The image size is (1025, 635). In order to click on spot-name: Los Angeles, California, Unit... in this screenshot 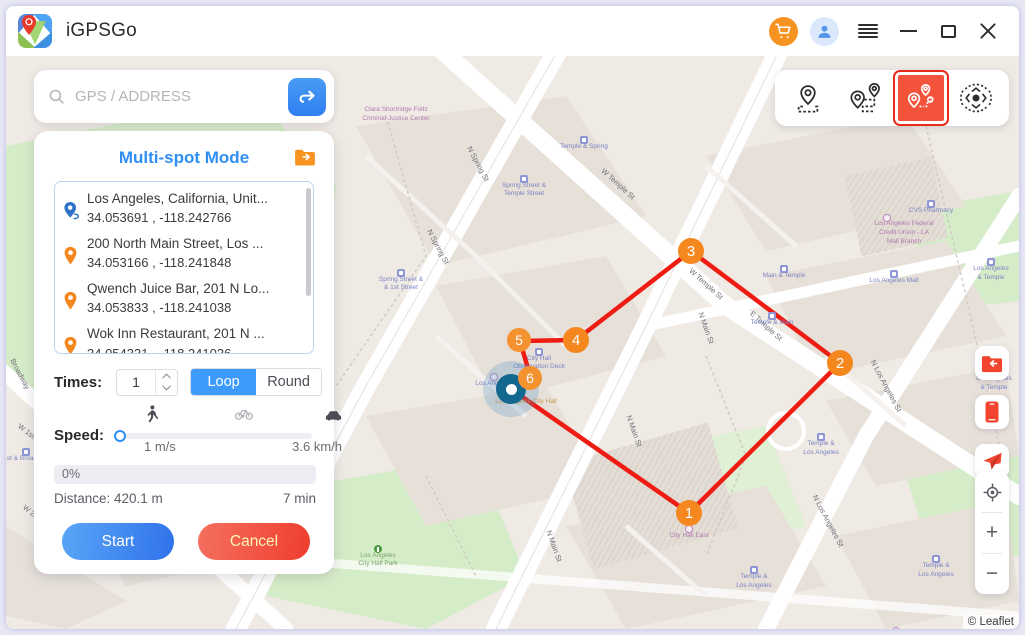, I will do `click(177, 198)`.